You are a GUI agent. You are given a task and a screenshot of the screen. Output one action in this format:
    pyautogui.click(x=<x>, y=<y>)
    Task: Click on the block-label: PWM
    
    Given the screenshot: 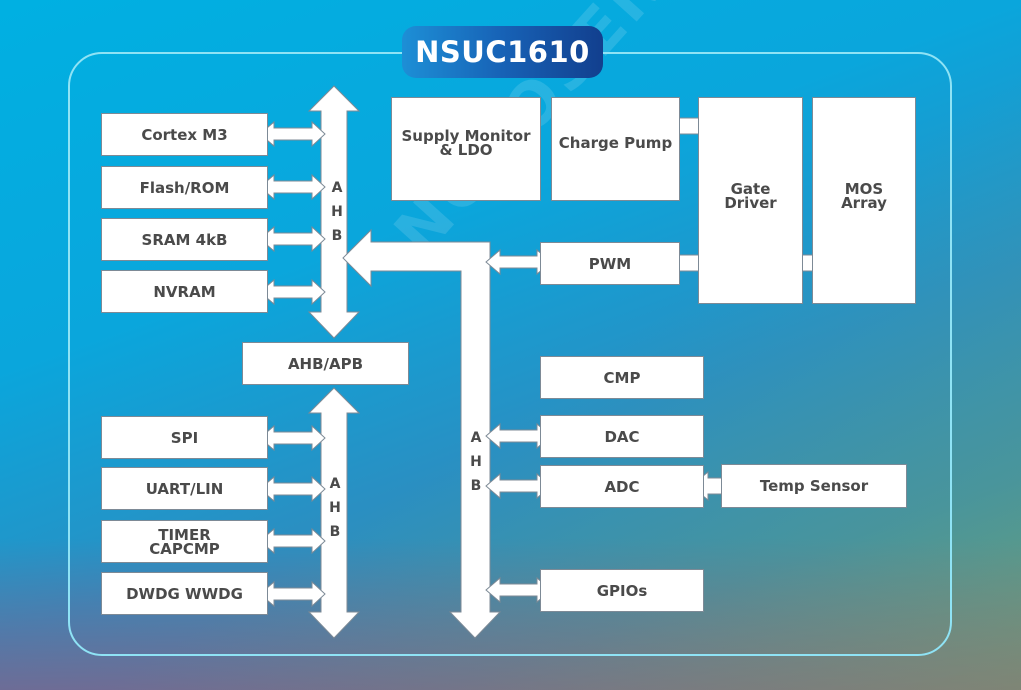 What is the action you would take?
    pyautogui.click(x=610, y=263)
    